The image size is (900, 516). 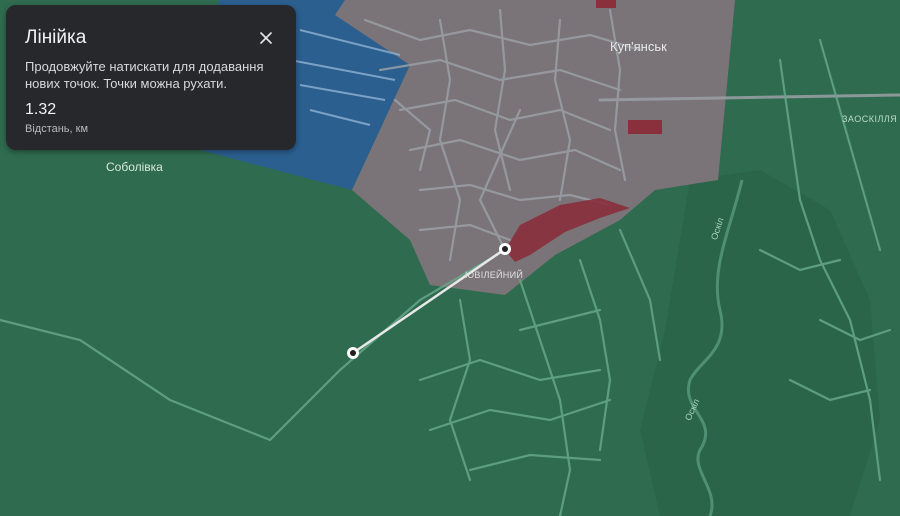 I want to click on ruler-title: Лінійка, so click(x=56, y=37).